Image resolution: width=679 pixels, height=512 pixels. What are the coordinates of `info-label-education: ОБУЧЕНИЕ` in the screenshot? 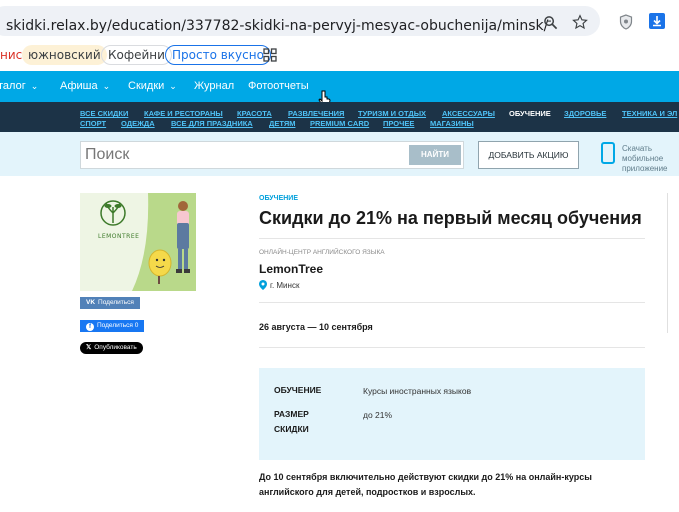 It's located at (297, 390).